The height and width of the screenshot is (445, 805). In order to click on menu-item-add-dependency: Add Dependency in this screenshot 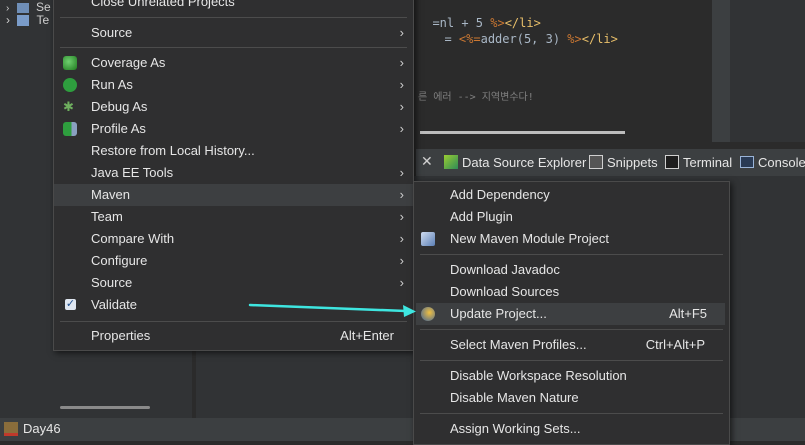, I will do `click(571, 195)`.